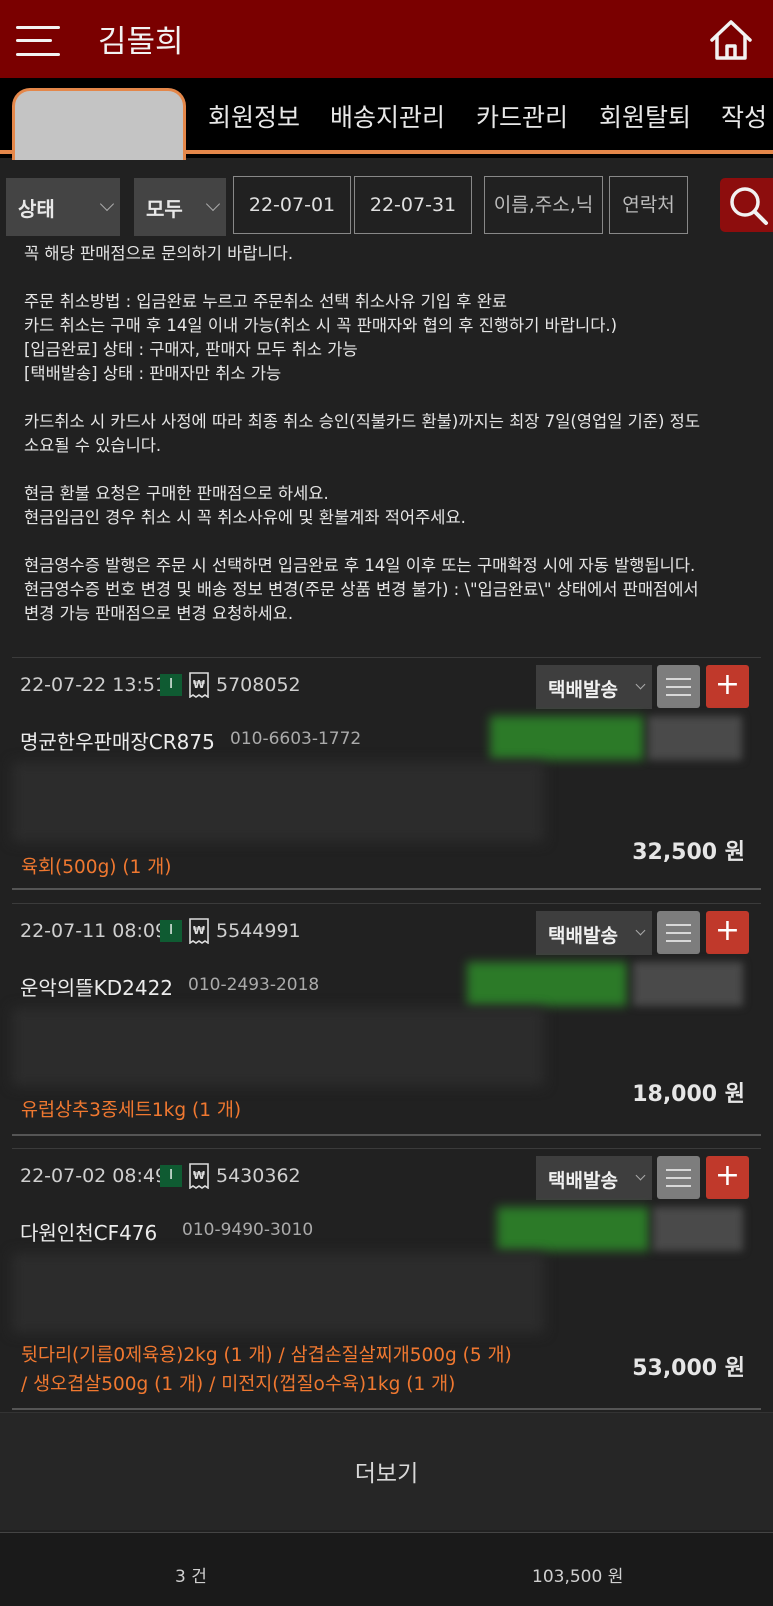 Image resolution: width=773 pixels, height=1606 pixels. I want to click on load-more-button: 더보기, so click(386, 1471).